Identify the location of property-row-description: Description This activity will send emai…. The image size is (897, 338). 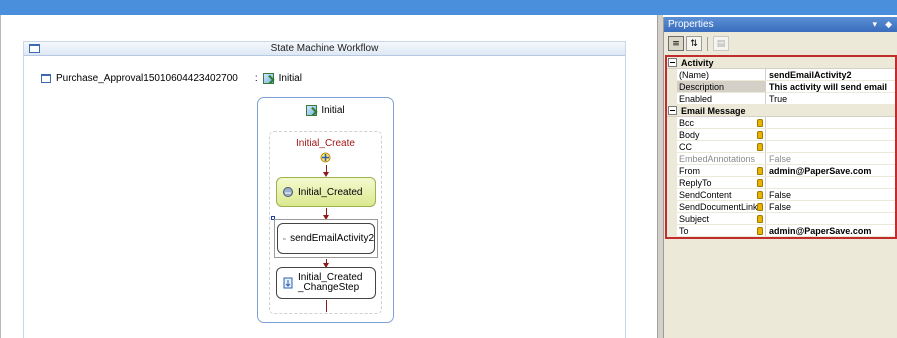
(781, 87).